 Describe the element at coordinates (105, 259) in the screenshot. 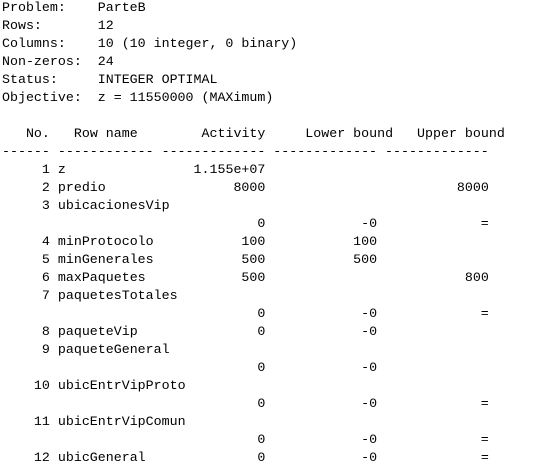

I see `row-name: minGenerales` at that location.